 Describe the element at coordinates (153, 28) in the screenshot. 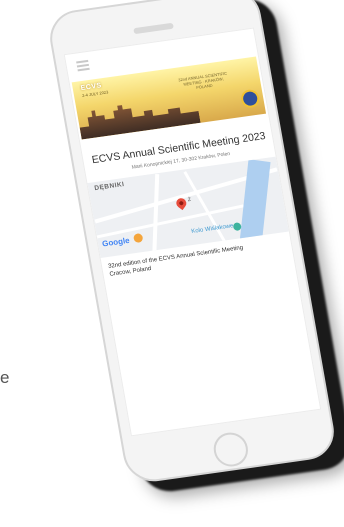

I see `phone-speaker` at that location.